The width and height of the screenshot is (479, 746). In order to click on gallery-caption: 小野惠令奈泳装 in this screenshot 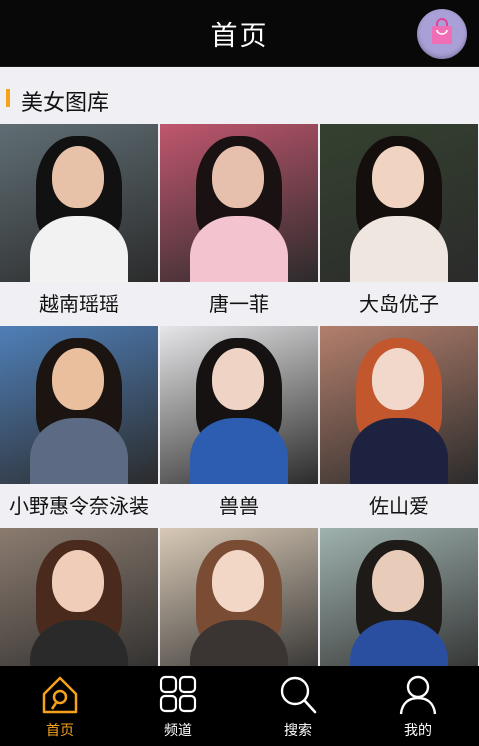, I will do `click(79, 506)`.